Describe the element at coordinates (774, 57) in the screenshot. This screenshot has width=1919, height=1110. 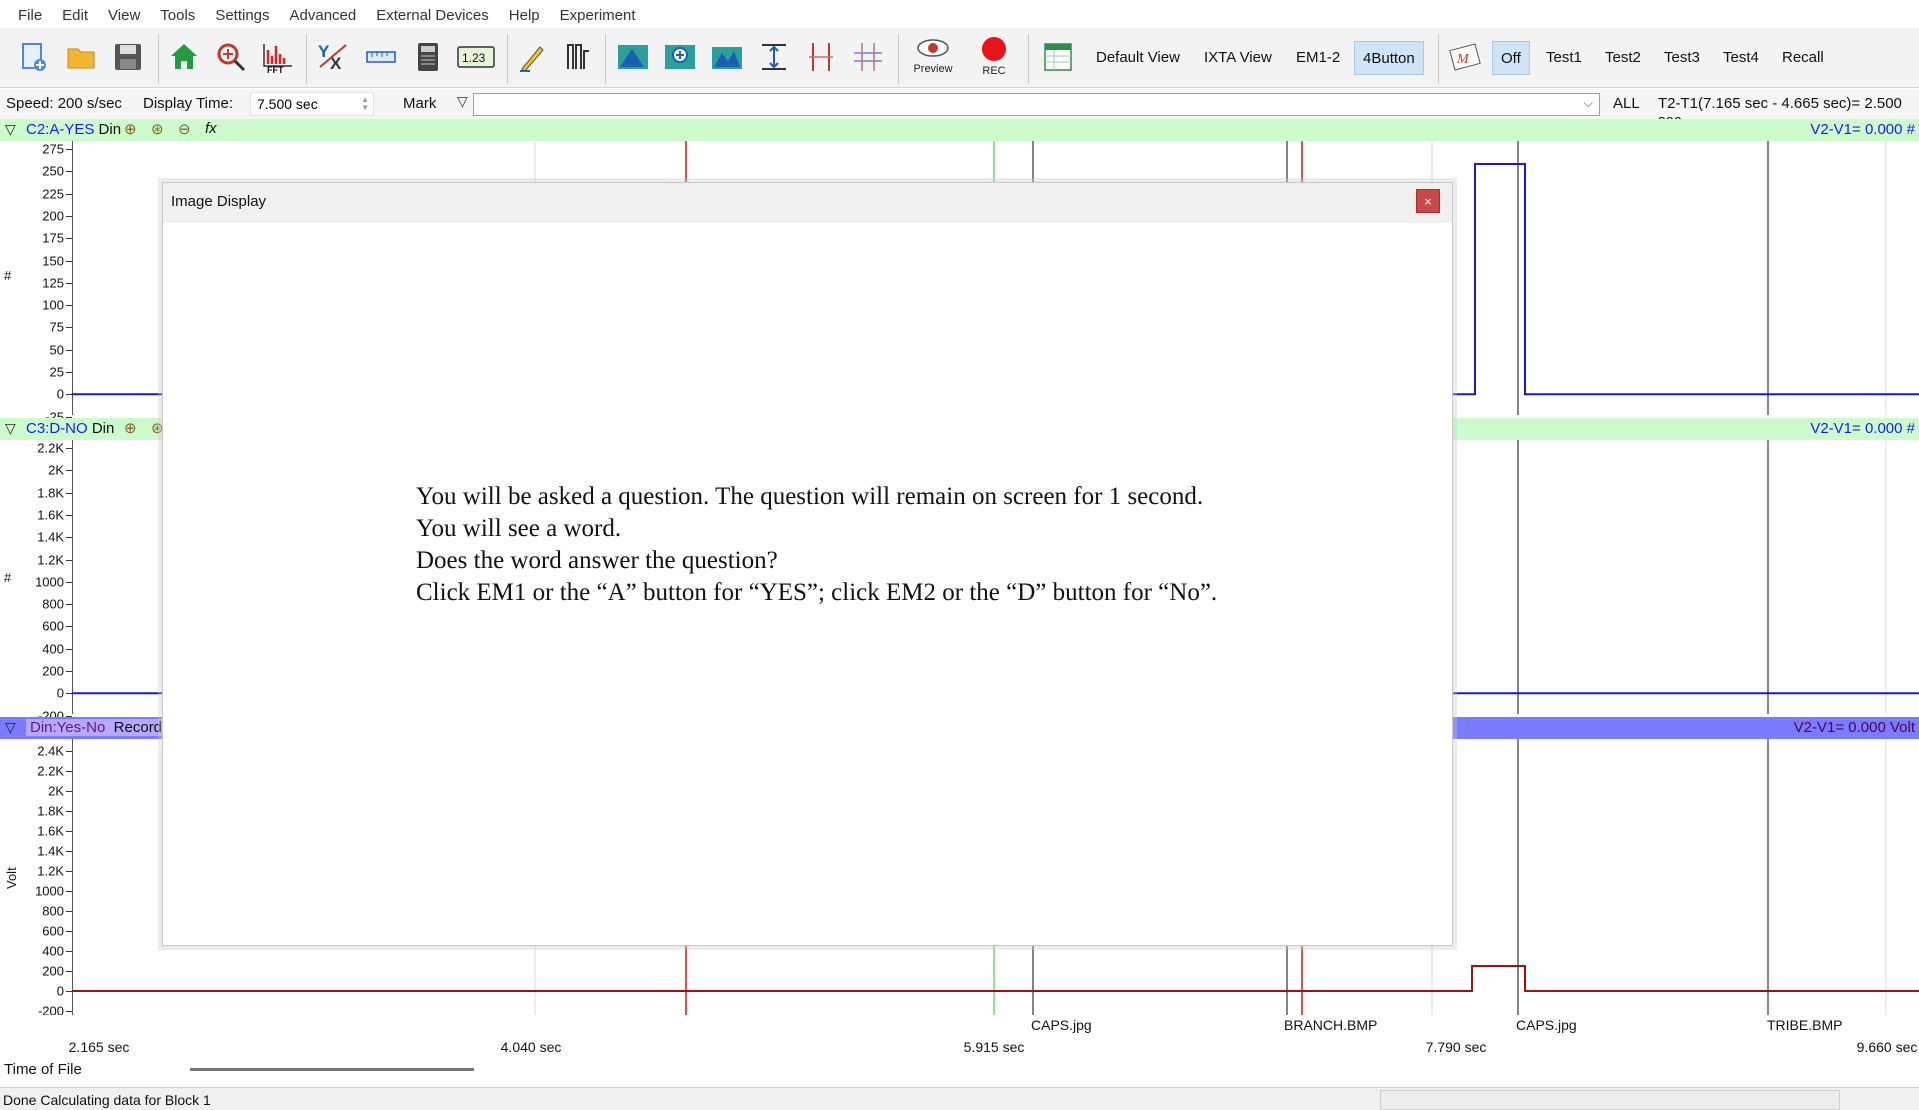
I see `fit-vertical-icon` at that location.